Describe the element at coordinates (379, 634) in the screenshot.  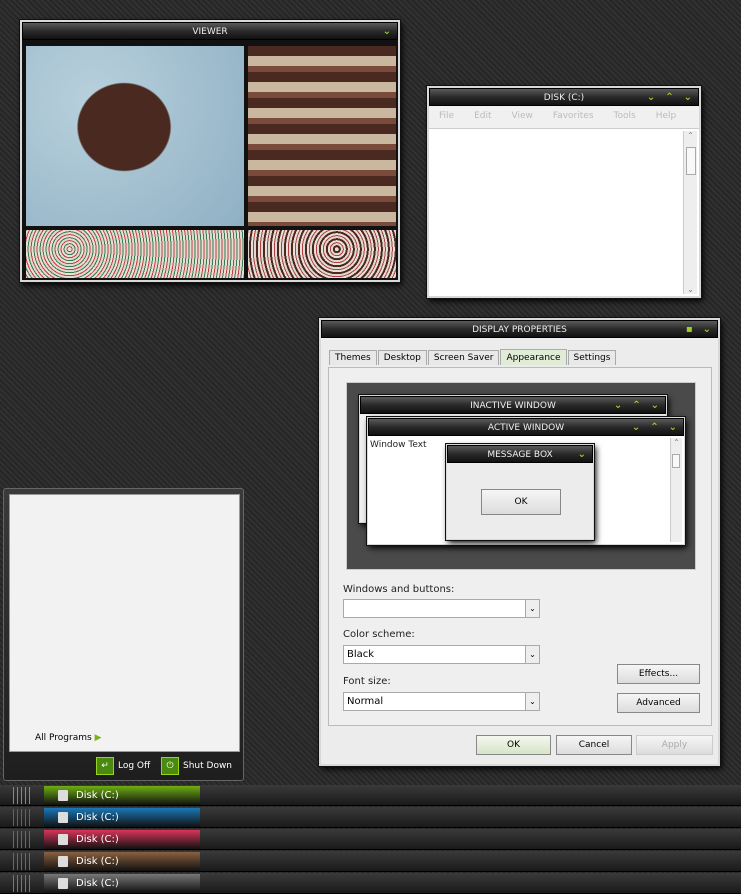
I see `color-scheme-label: Color scheme:` at that location.